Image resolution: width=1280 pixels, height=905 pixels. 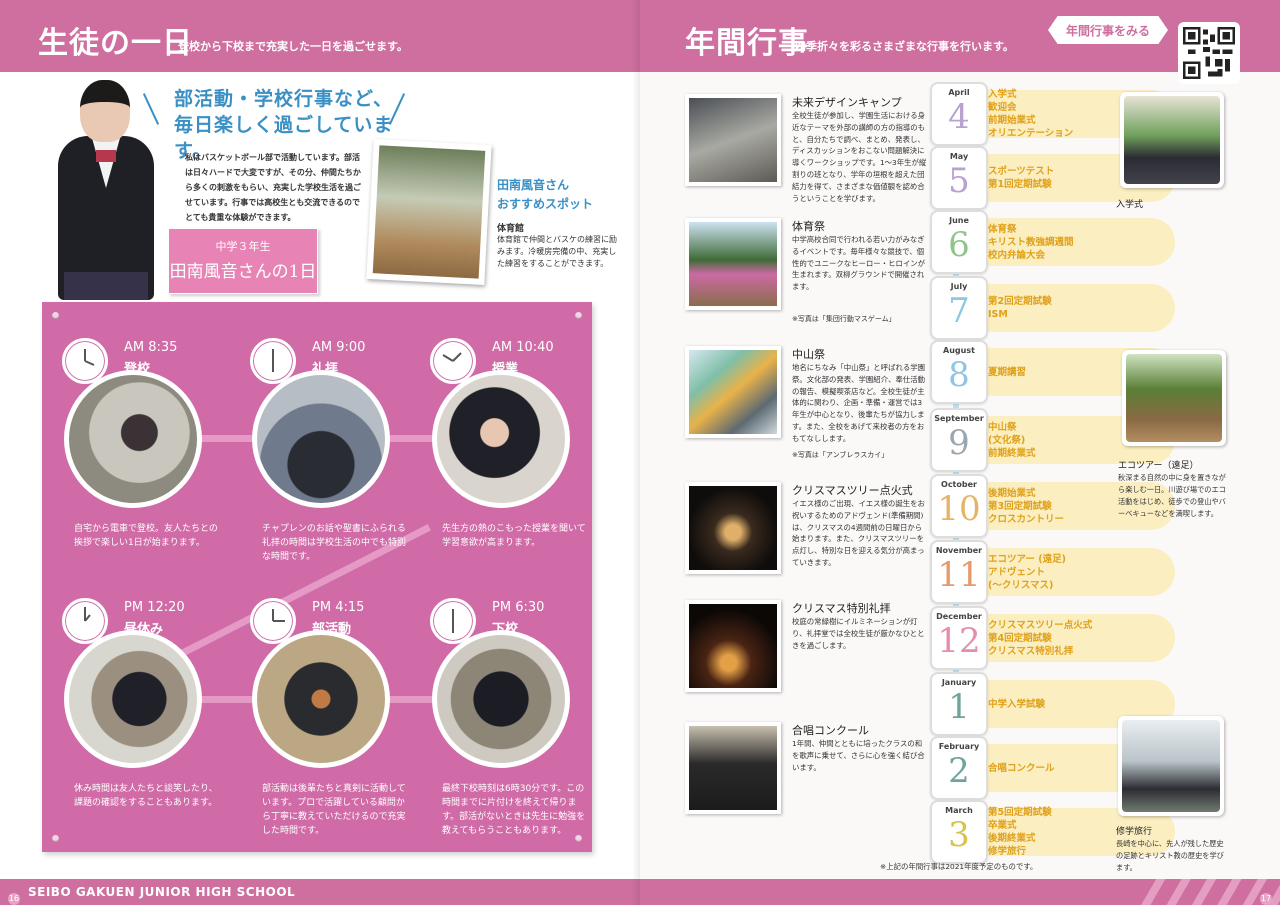 I want to click on month-event-item: キリスト教強調週間, so click(x=1031, y=242).